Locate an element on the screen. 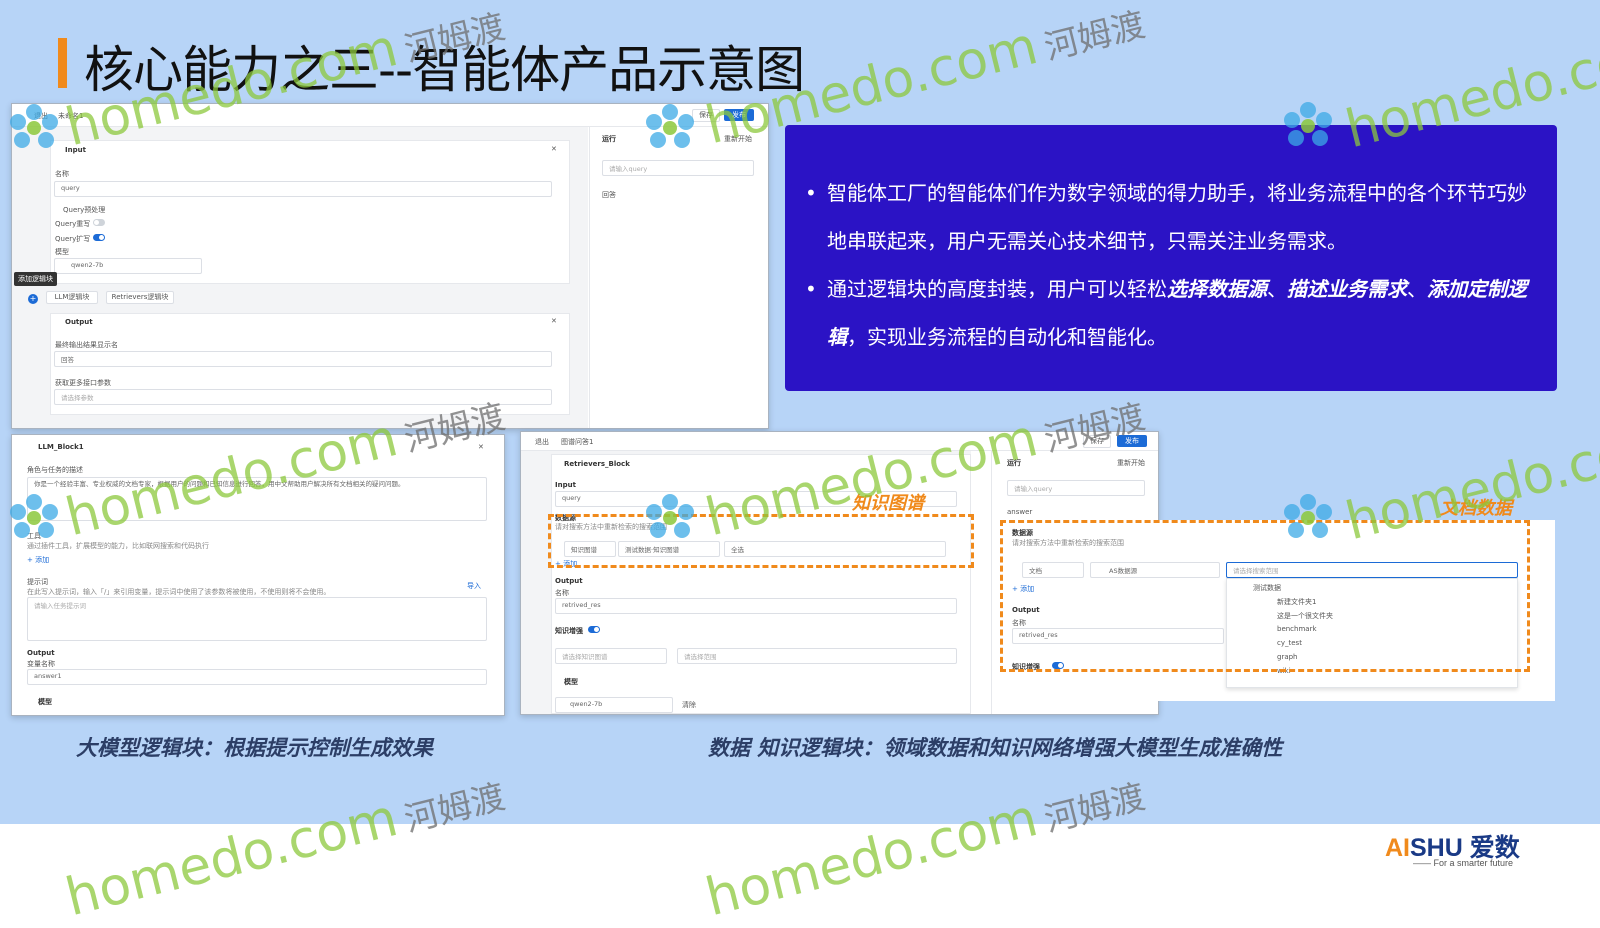 This screenshot has height=928, width=1600. more-params-label: 获取更多接口参数 is located at coordinates (83, 383).